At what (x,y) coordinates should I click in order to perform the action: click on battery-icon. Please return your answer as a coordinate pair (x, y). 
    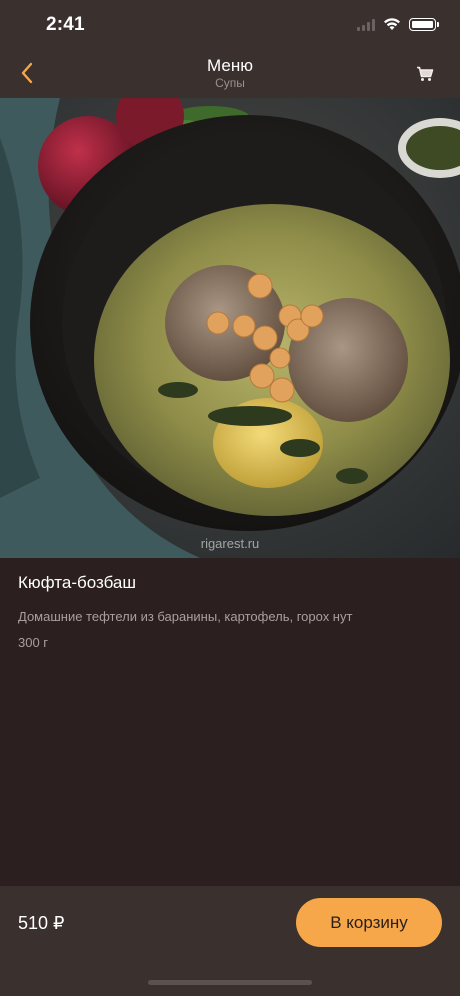
    Looking at the image, I should click on (424, 24).